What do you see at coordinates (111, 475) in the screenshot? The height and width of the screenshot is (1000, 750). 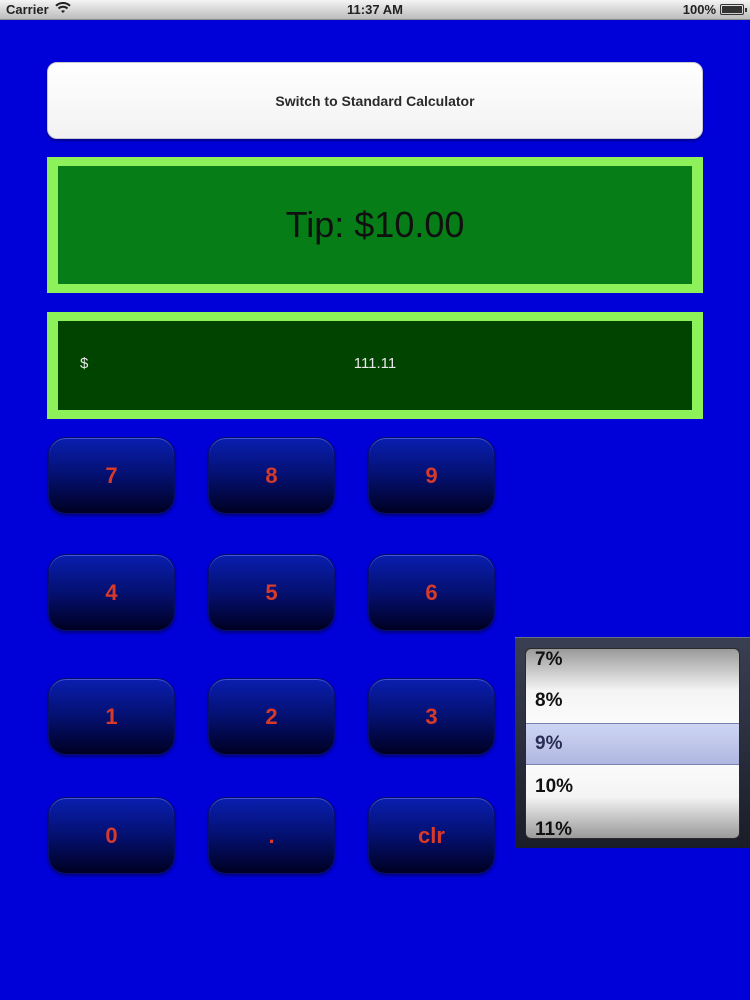 I see `key-7: 7` at bounding box center [111, 475].